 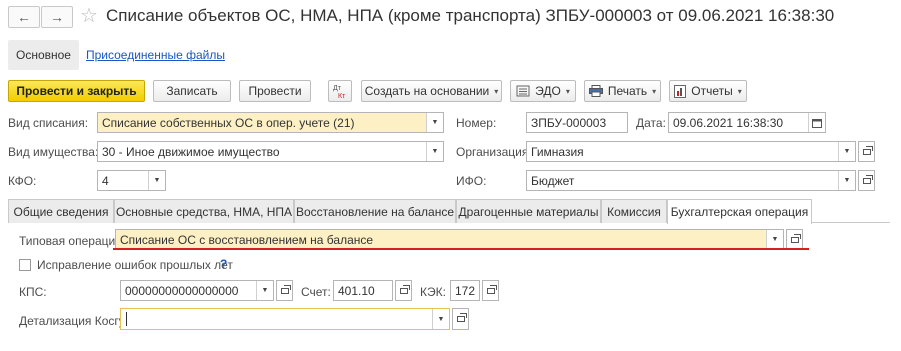 I want to click on help-icon: ?, so click(x=223, y=264).